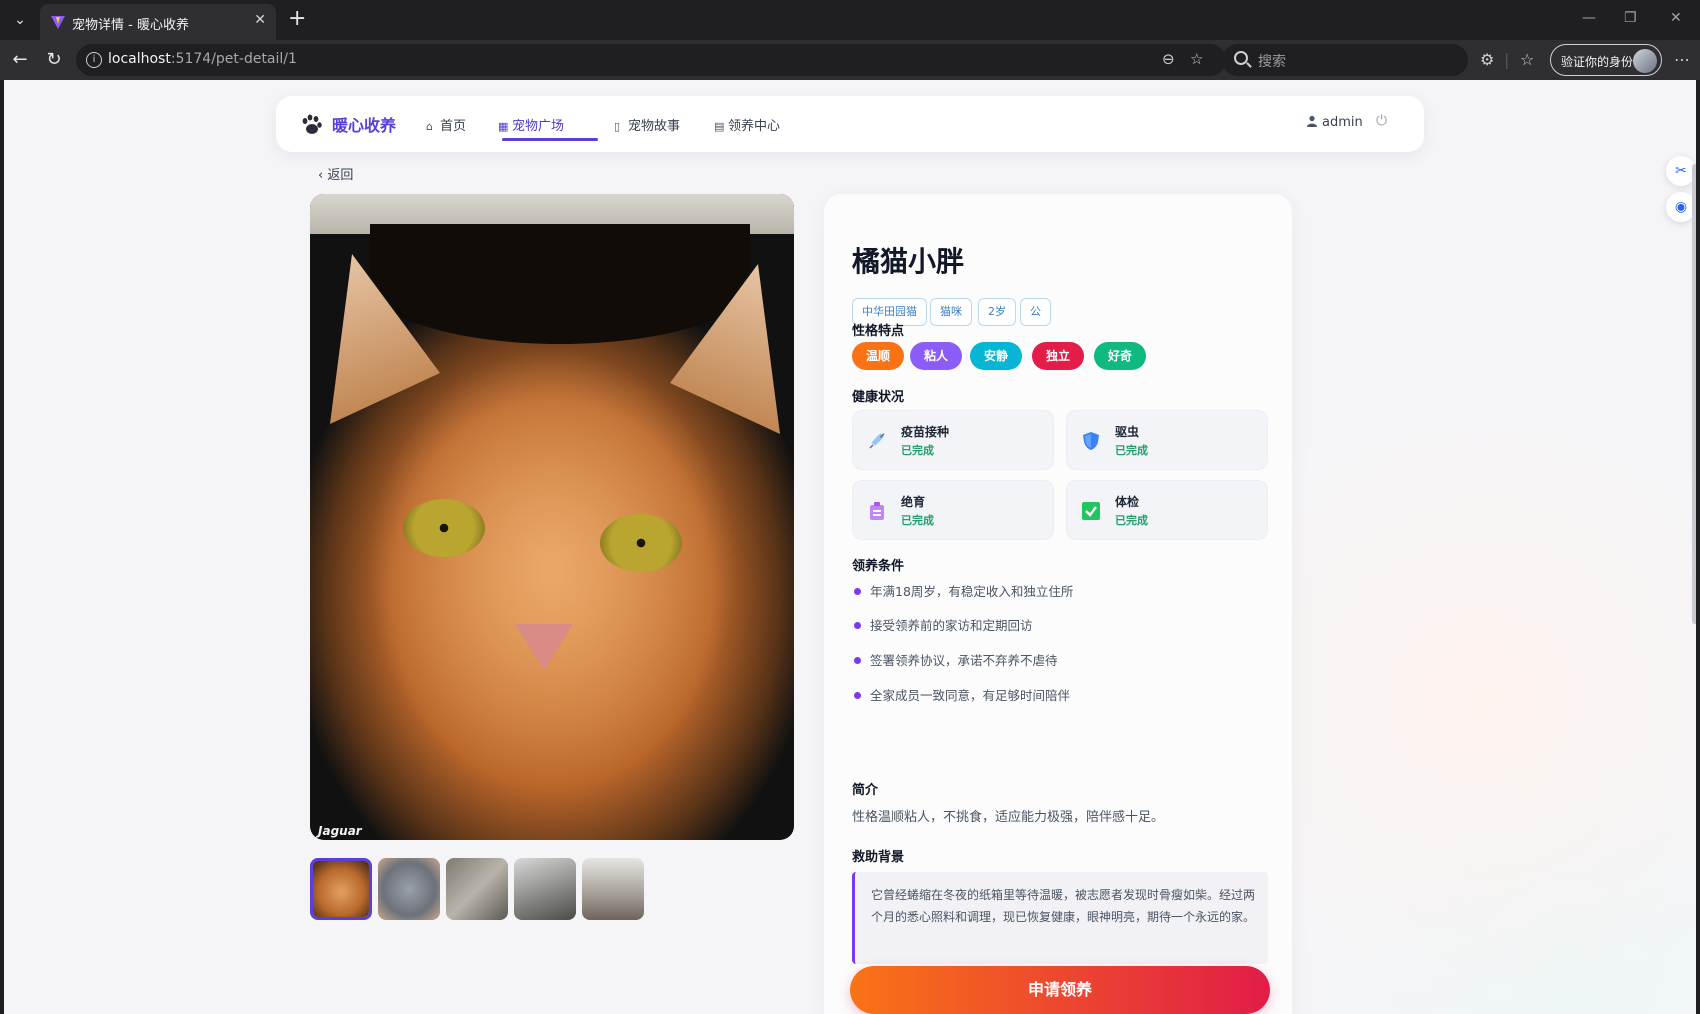  What do you see at coordinates (747, 125) in the screenshot?
I see `nav-item-adoption-center: ▤ 领养中心` at bounding box center [747, 125].